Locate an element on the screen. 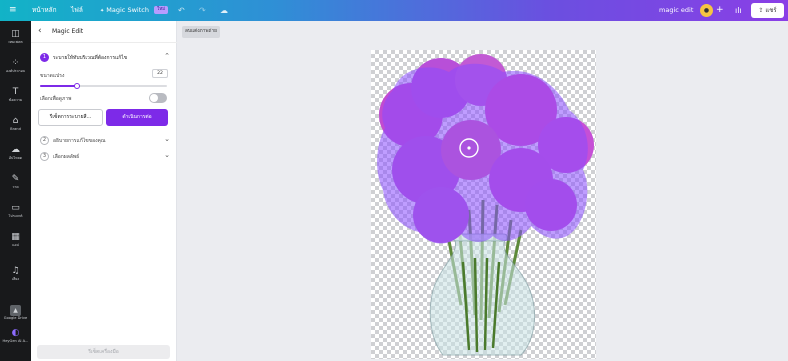  back-arrow-icon: ‹ is located at coordinates (40, 31).